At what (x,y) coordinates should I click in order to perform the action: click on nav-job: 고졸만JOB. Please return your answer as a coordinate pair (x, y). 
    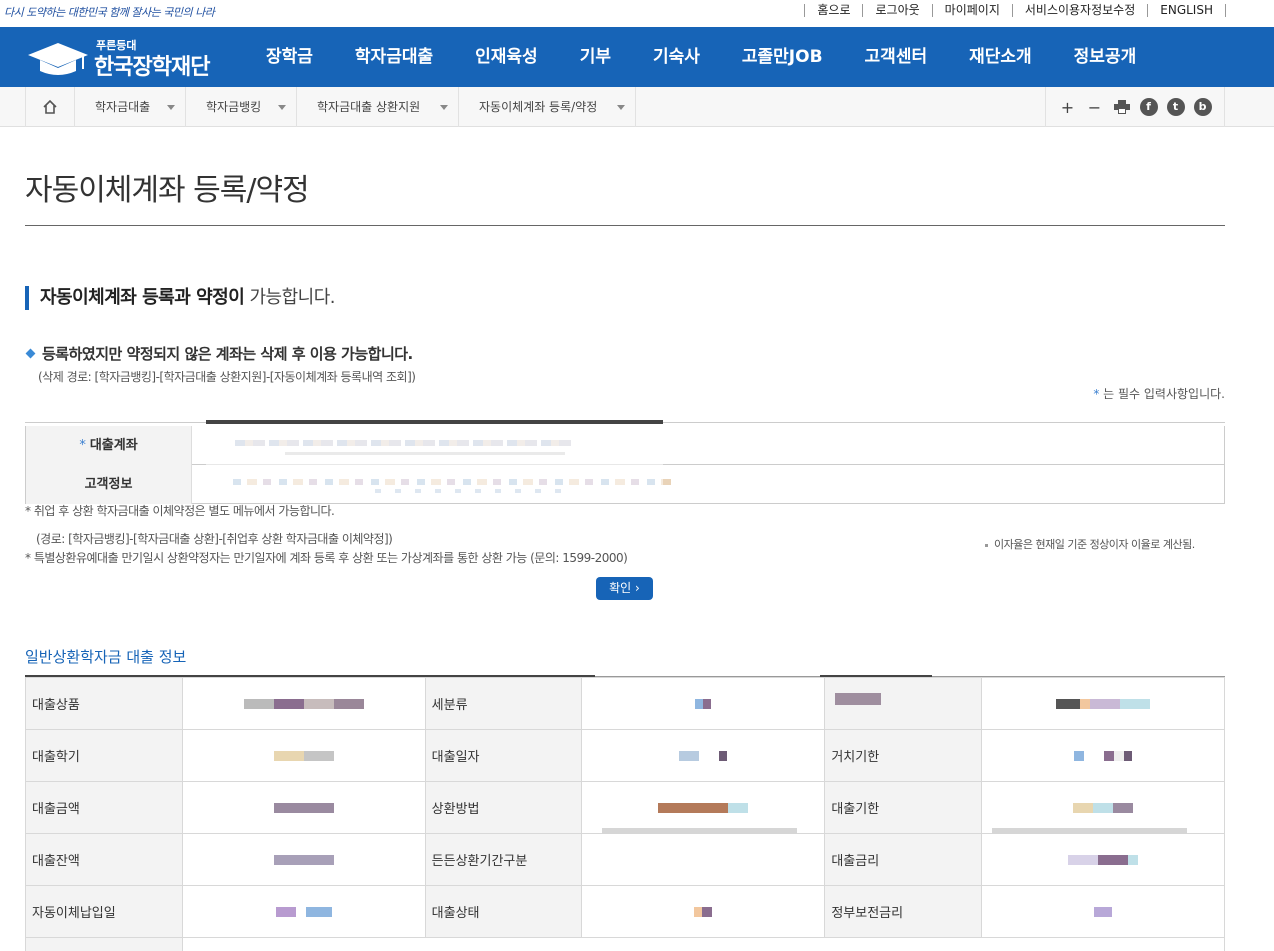
    Looking at the image, I should click on (782, 57).